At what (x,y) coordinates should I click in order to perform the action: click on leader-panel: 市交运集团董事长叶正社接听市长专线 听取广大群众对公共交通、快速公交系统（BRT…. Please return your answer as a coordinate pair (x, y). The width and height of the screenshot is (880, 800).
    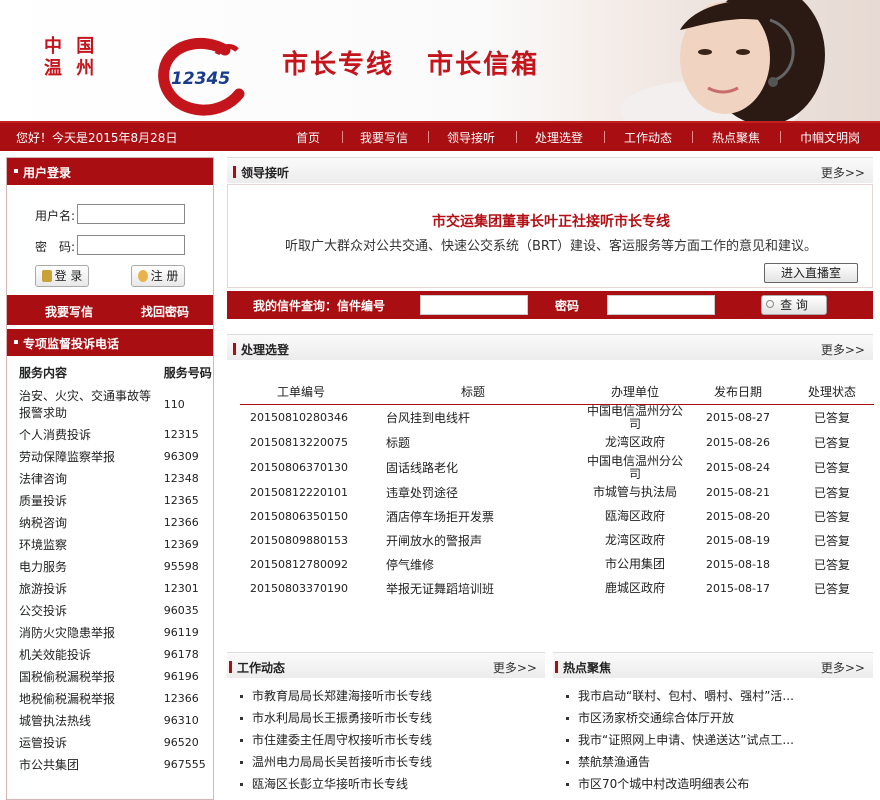
    Looking at the image, I should click on (550, 236).